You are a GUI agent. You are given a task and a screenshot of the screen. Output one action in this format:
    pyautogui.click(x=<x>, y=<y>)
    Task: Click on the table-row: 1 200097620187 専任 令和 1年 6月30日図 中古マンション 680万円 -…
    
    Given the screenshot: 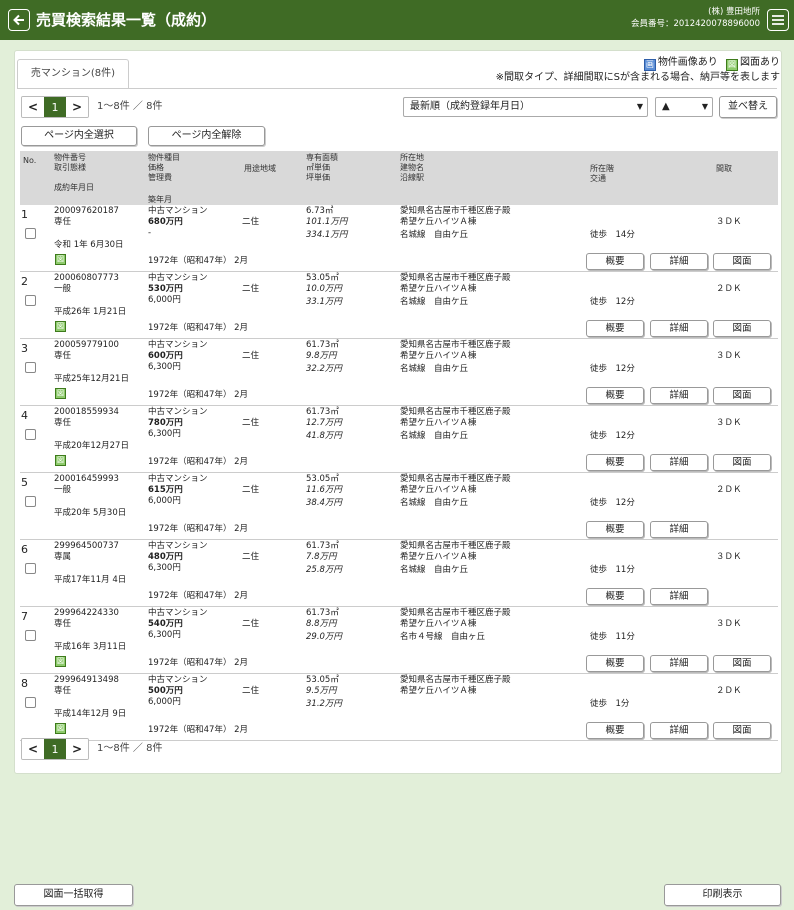 What is the action you would take?
    pyautogui.click(x=399, y=238)
    